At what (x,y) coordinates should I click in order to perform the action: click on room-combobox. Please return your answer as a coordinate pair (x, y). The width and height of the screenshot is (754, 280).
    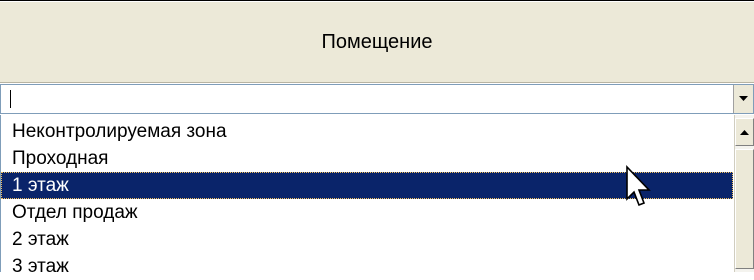
    Looking at the image, I should click on (377, 99).